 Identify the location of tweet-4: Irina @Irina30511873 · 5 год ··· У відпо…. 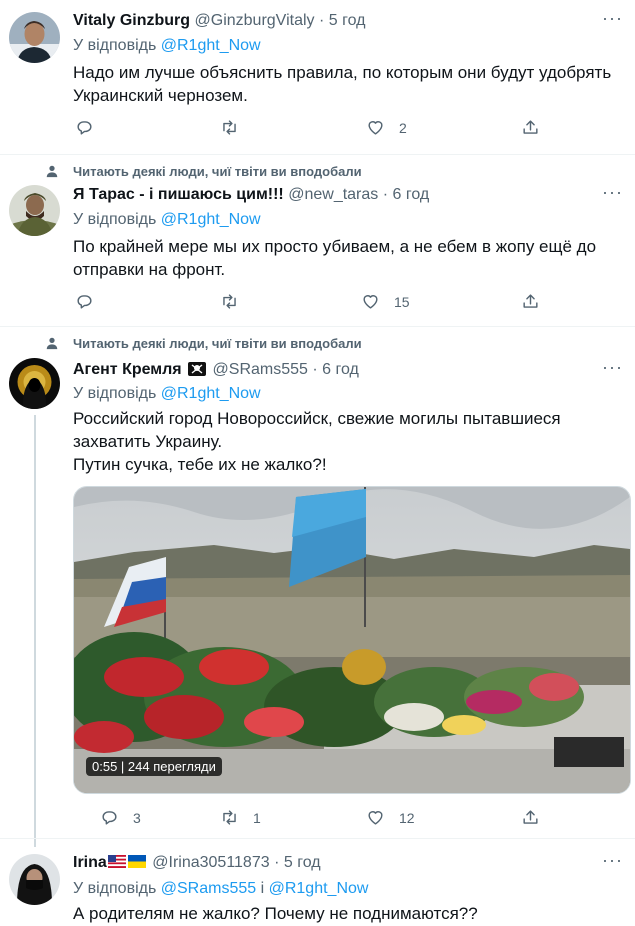
(317, 882).